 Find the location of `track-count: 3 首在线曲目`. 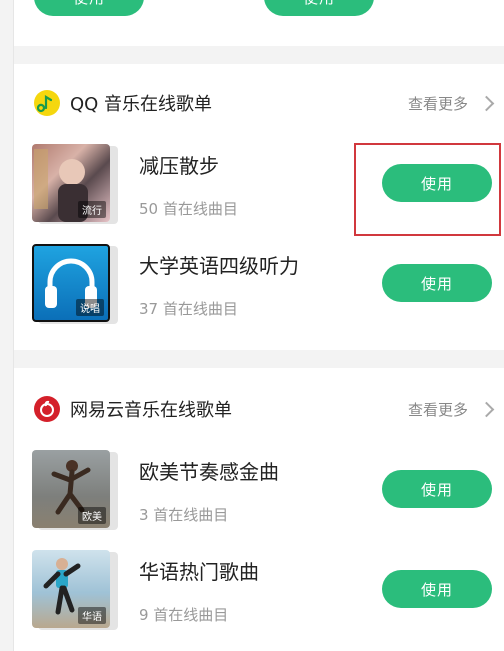

track-count: 3 首在线曲目 is located at coordinates (184, 515).